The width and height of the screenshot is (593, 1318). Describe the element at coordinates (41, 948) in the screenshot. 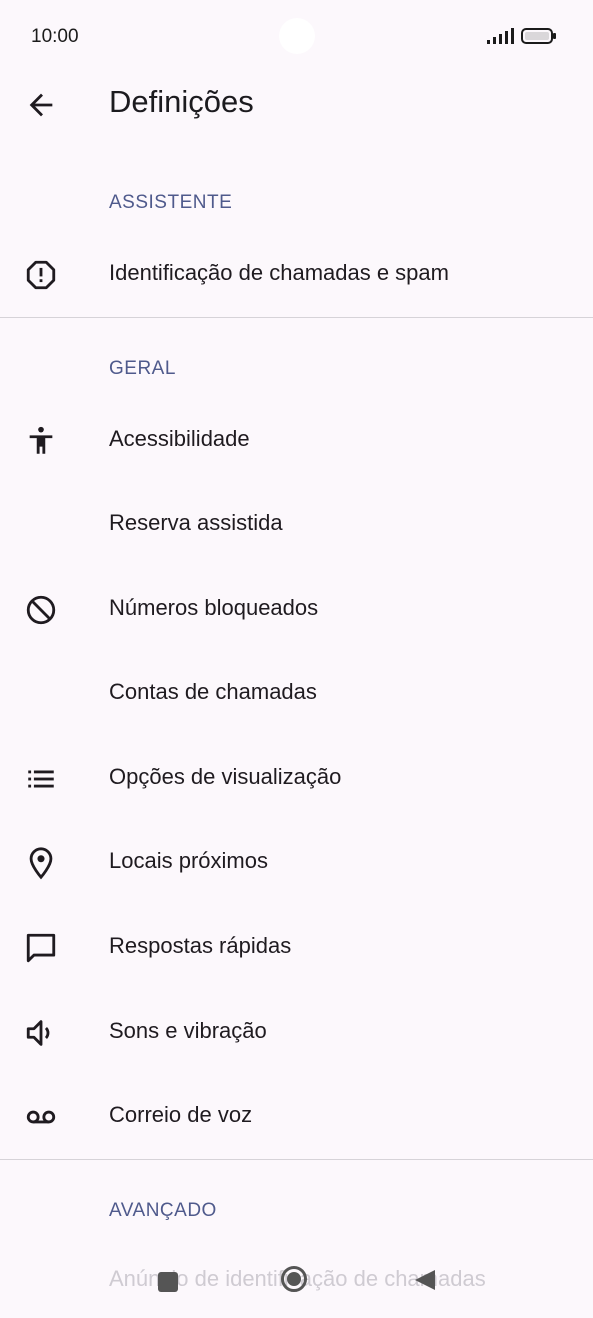

I see `chat-bubble-icon` at that location.